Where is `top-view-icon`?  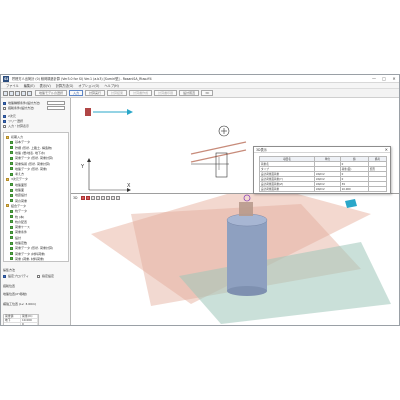
top-view-icon is located at coordinates (113, 198).